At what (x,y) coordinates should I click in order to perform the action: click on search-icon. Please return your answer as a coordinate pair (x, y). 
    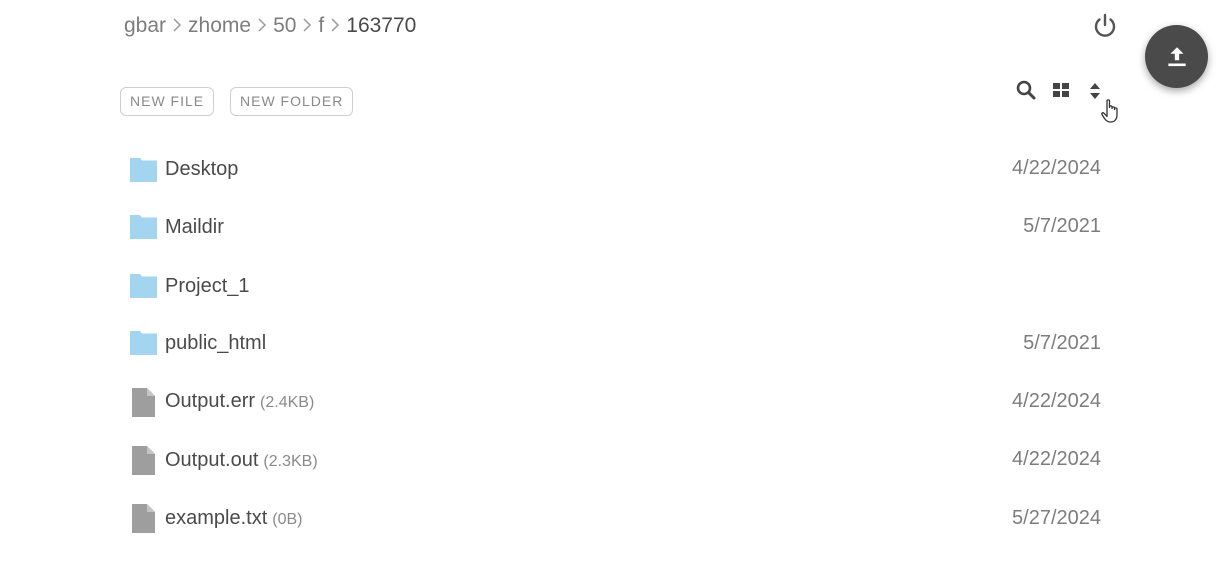
    Looking at the image, I should click on (1026, 90).